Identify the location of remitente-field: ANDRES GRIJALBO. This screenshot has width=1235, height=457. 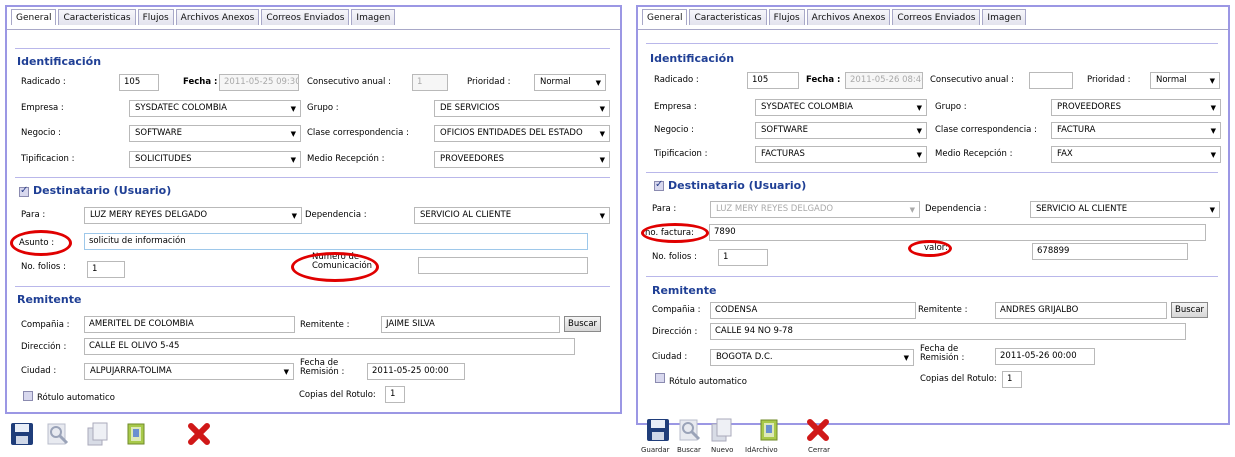
(1081, 310).